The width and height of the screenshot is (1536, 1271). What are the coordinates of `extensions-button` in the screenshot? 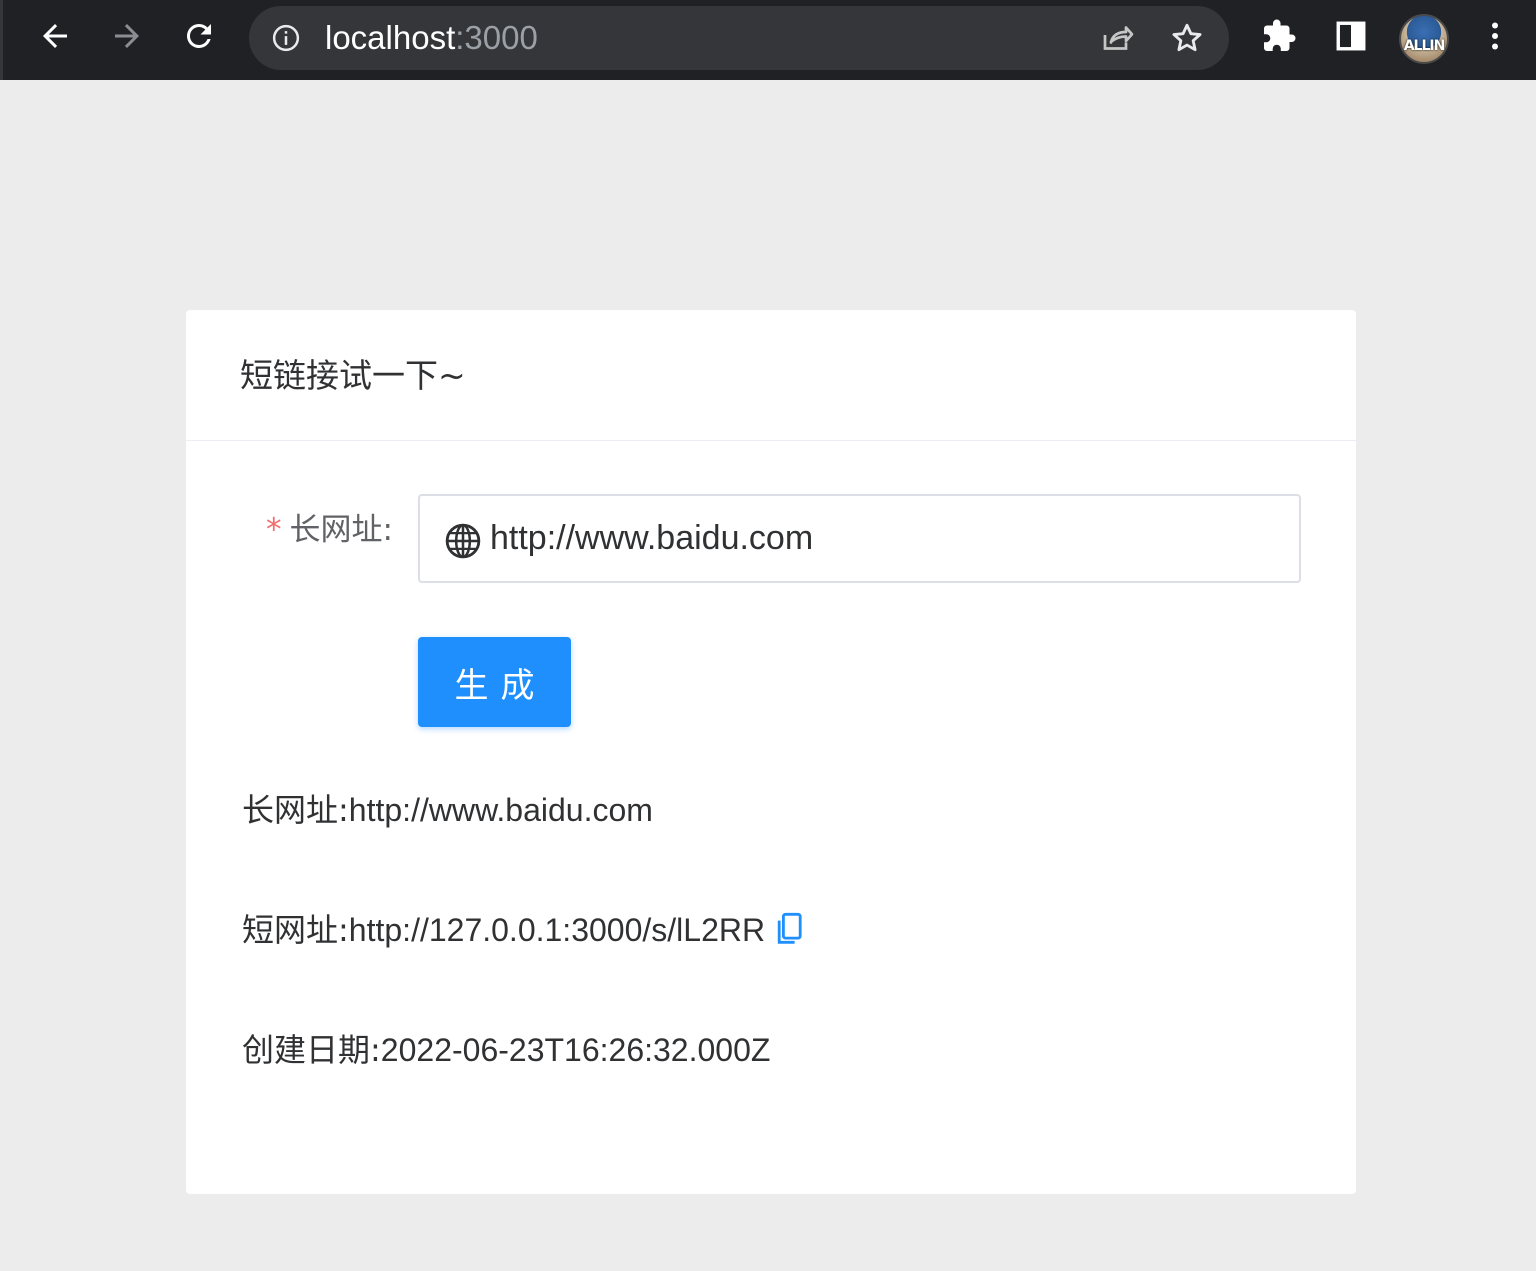 It's located at (1279, 36).